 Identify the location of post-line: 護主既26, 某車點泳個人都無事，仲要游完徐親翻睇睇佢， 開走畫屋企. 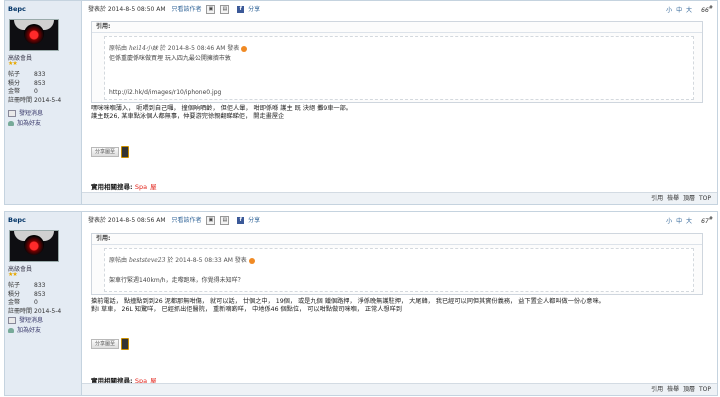
(188, 116).